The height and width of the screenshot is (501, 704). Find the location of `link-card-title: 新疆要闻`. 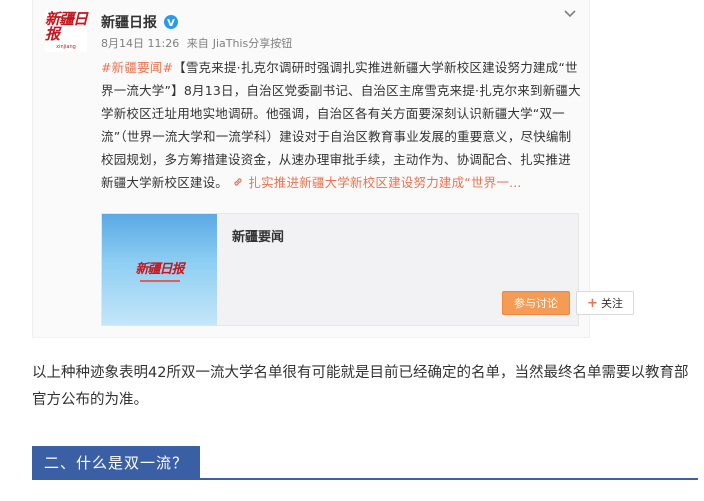

link-card-title: 新疆要闻 is located at coordinates (258, 237).